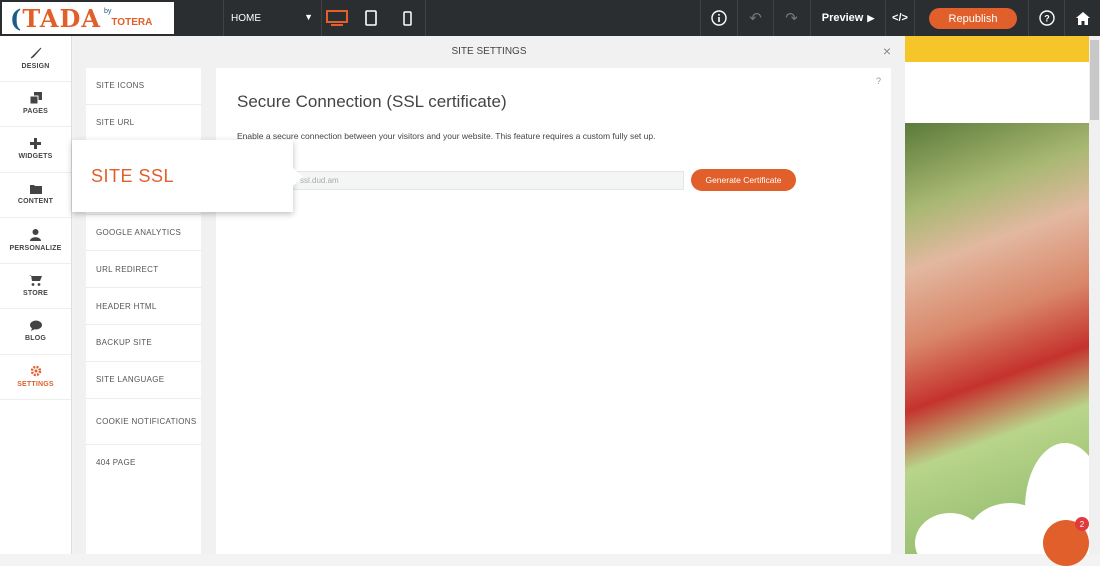  Describe the element at coordinates (35, 195) in the screenshot. I see `sidebar-item-content: CONTENT` at that location.